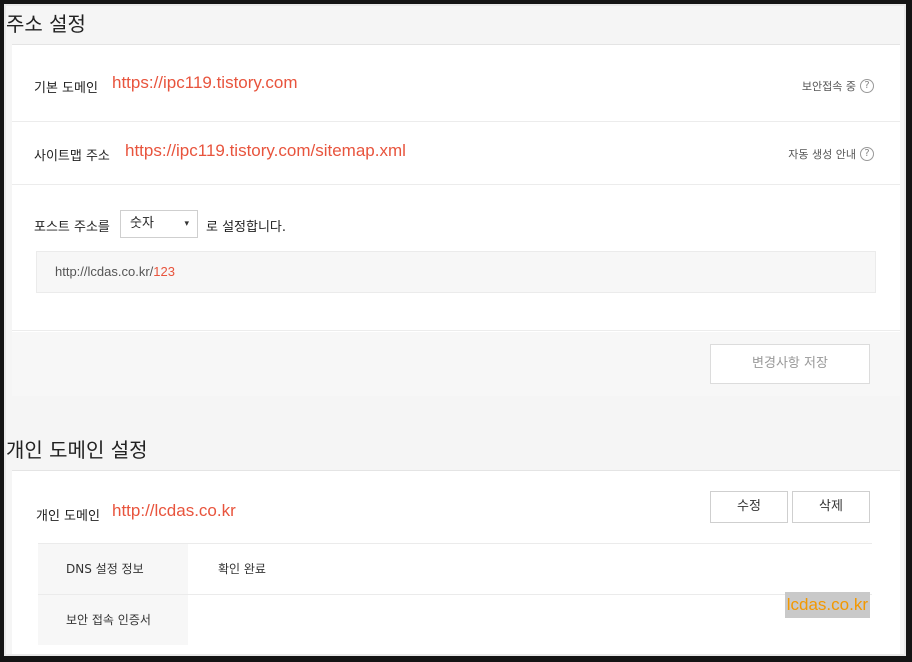  What do you see at coordinates (749, 507) in the screenshot?
I see `edit-button: 수정` at bounding box center [749, 507].